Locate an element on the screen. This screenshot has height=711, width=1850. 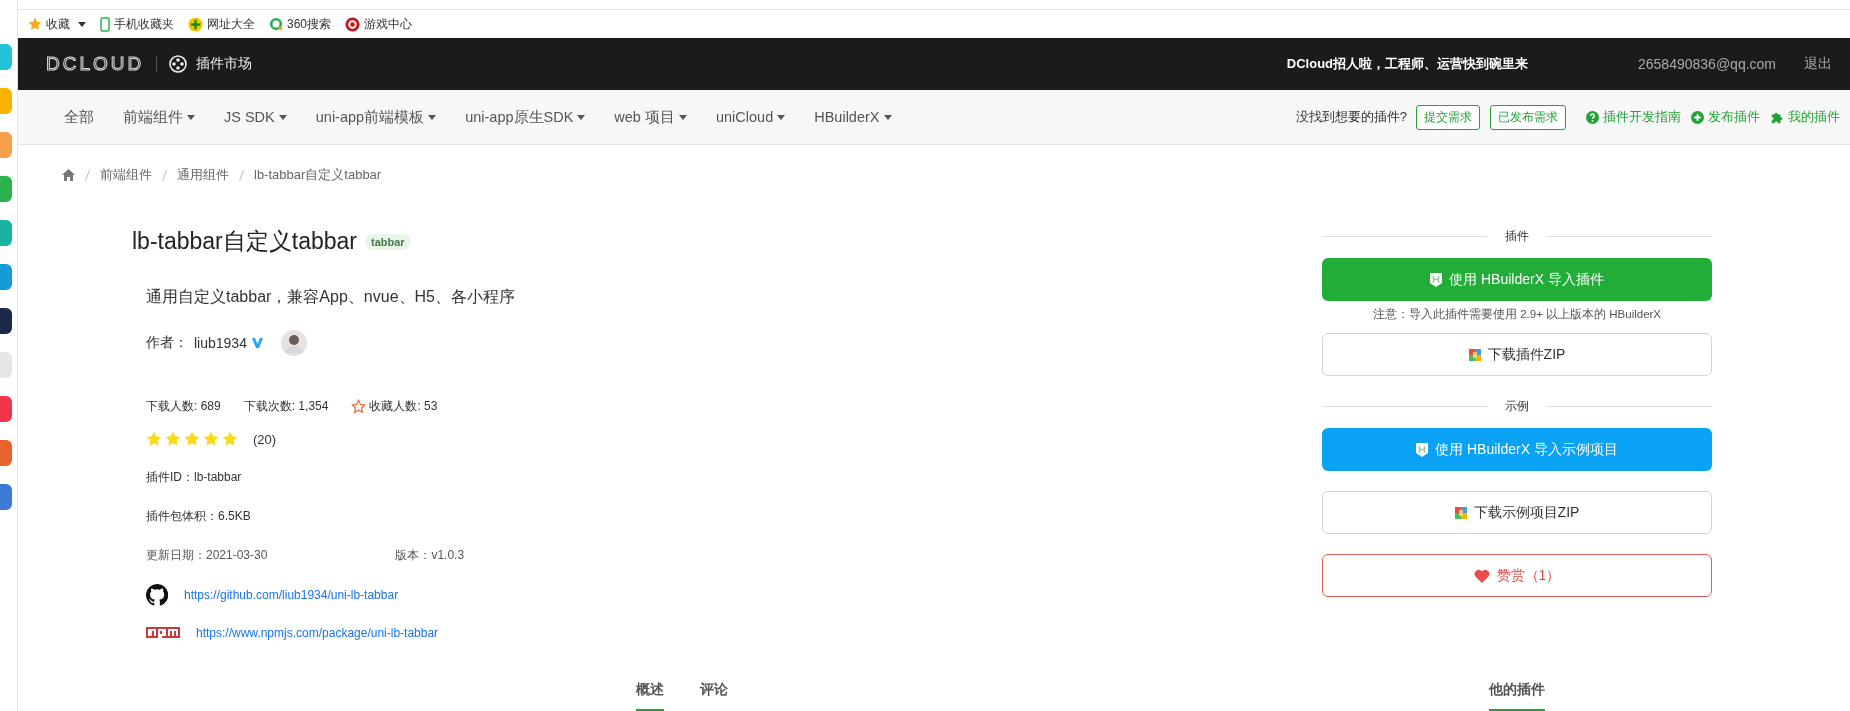
bookmark-item: 网址大全 is located at coordinates (221, 24).